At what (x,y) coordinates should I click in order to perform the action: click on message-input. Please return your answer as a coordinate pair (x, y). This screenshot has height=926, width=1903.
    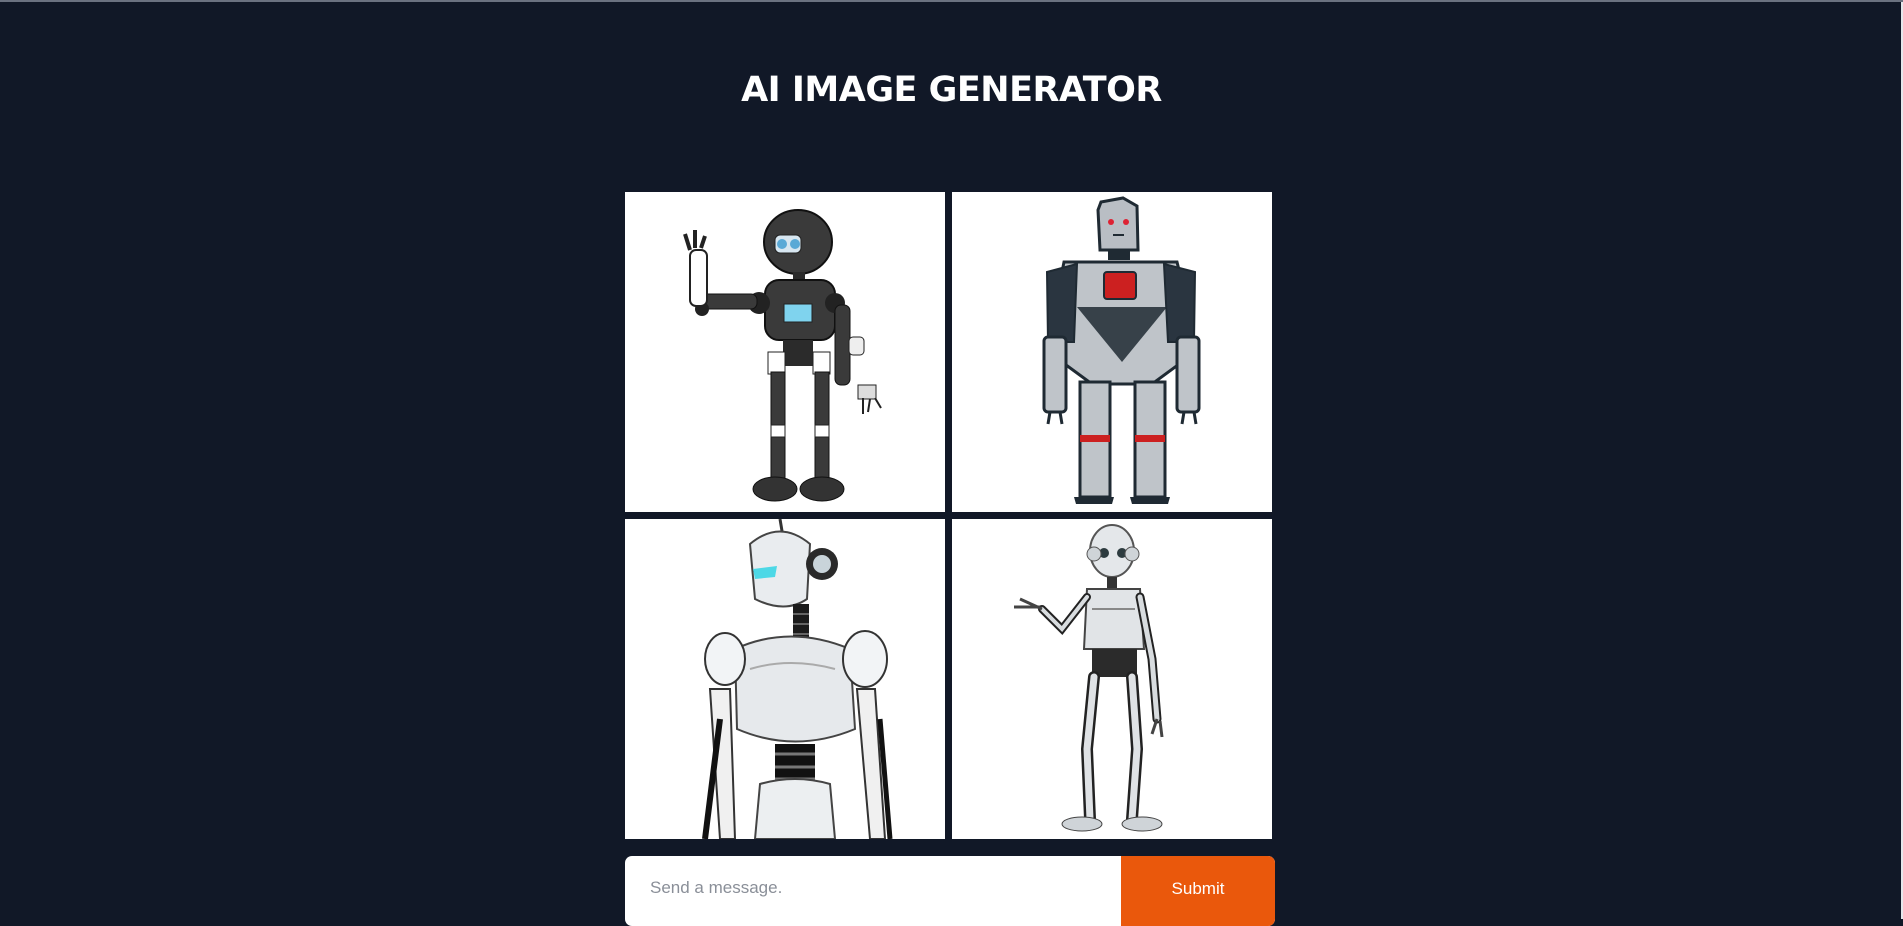
    Looking at the image, I should click on (873, 891).